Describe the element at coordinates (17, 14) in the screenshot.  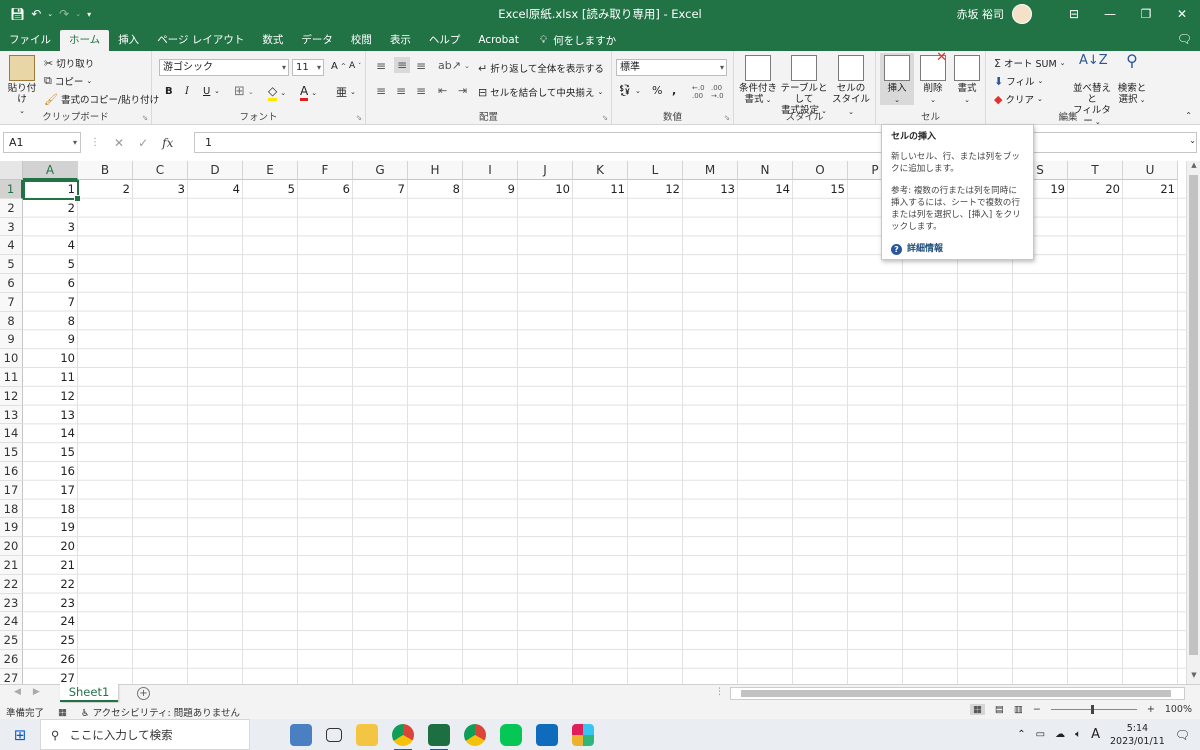
I see `save-icon: 💾︎` at that location.